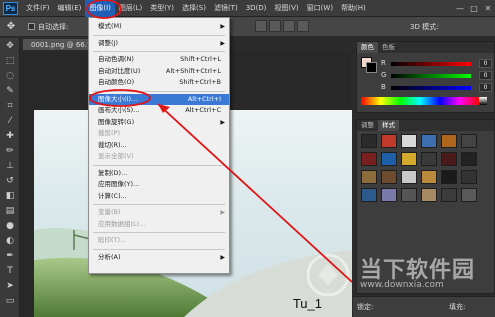 The width and height of the screenshot is (495, 317). What do you see at coordinates (222, 122) in the screenshot?
I see `submenu-arrow-icon: ▶` at bounding box center [222, 122].